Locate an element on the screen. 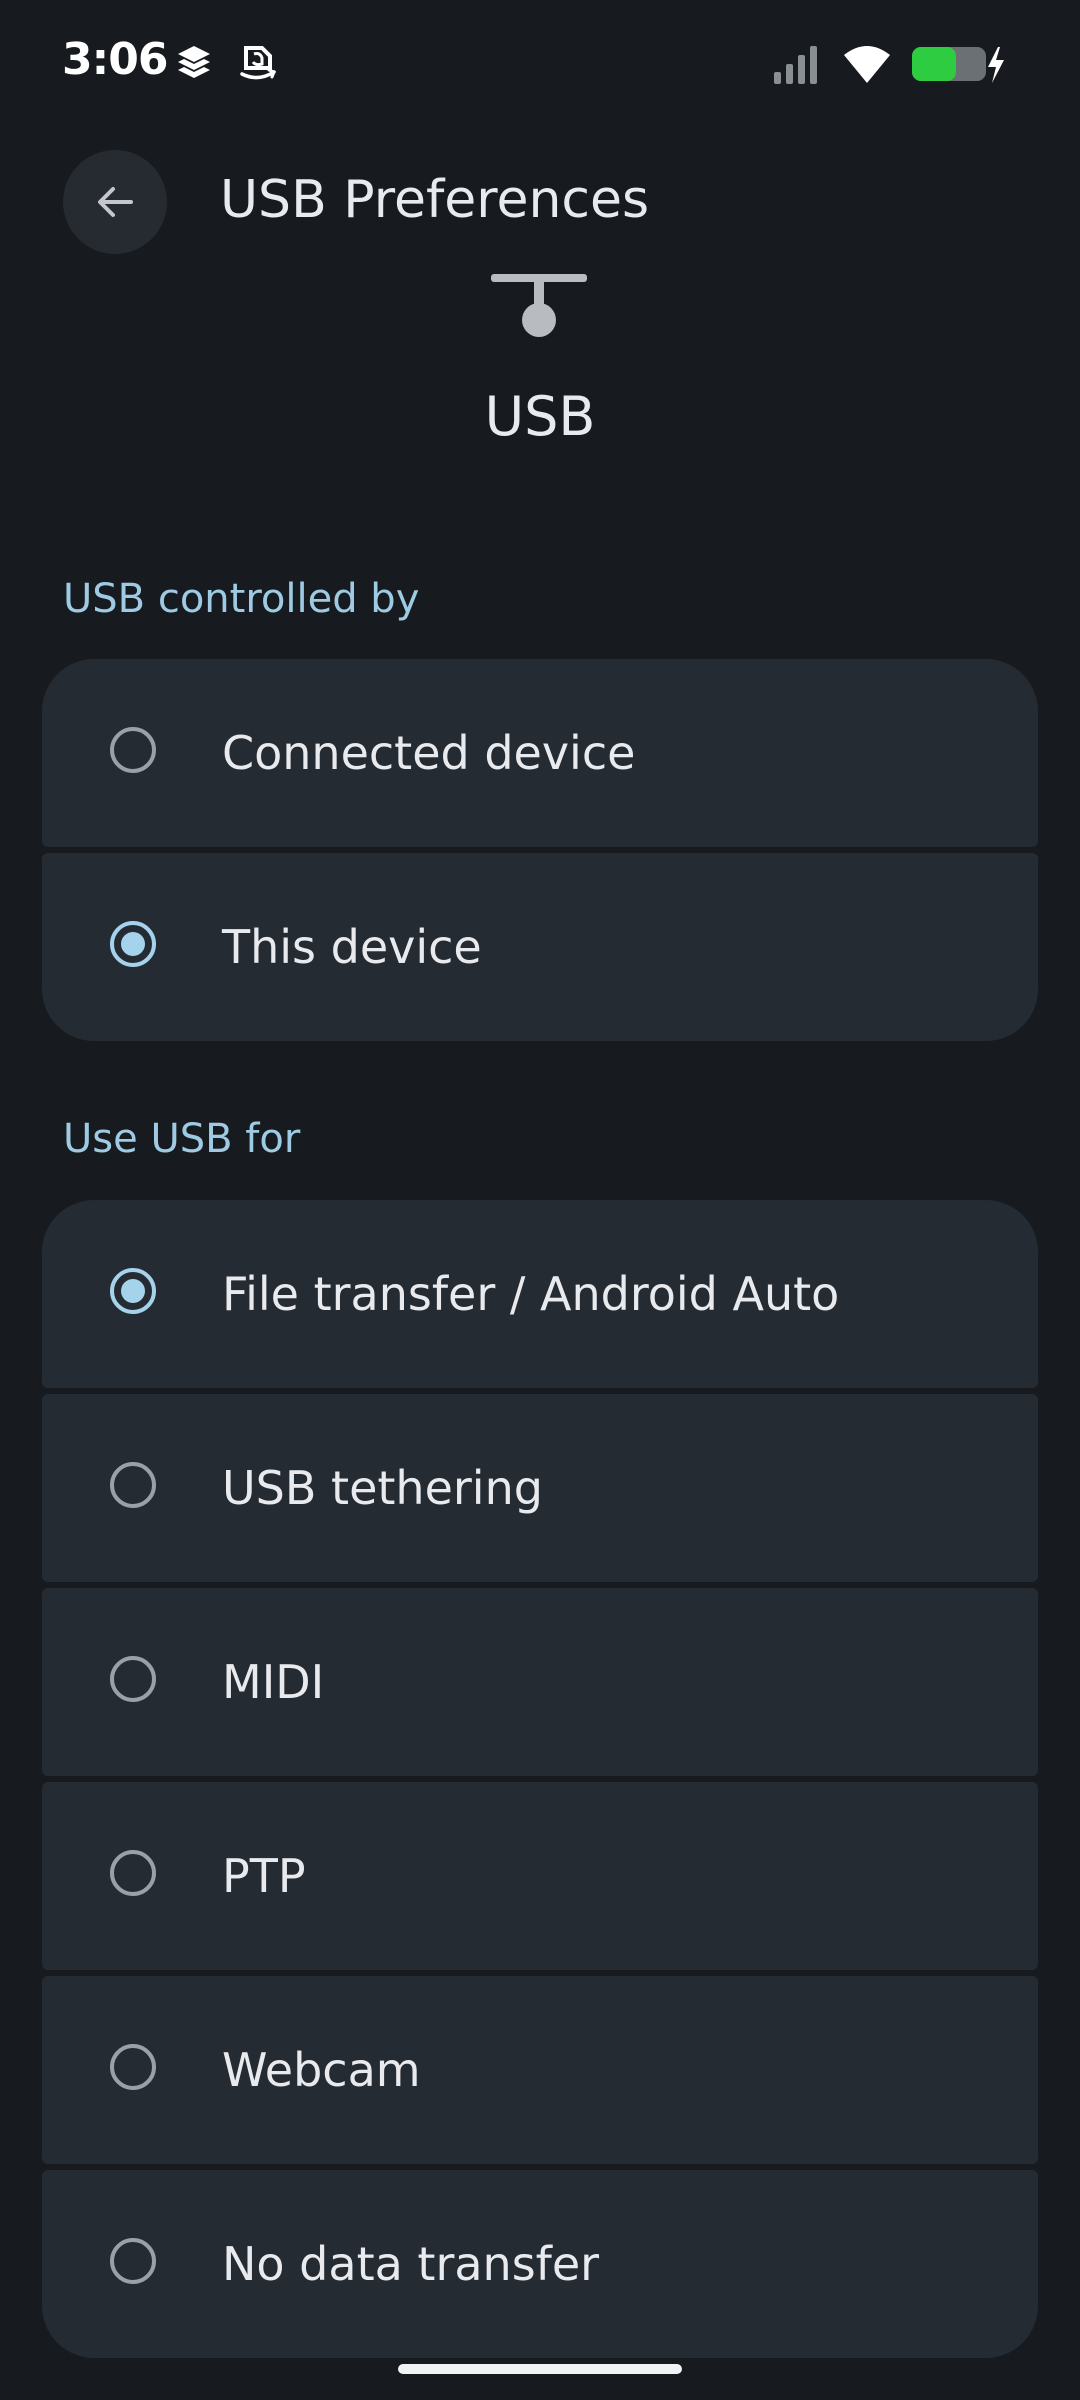  option-label: No data transfer is located at coordinates (411, 2264).